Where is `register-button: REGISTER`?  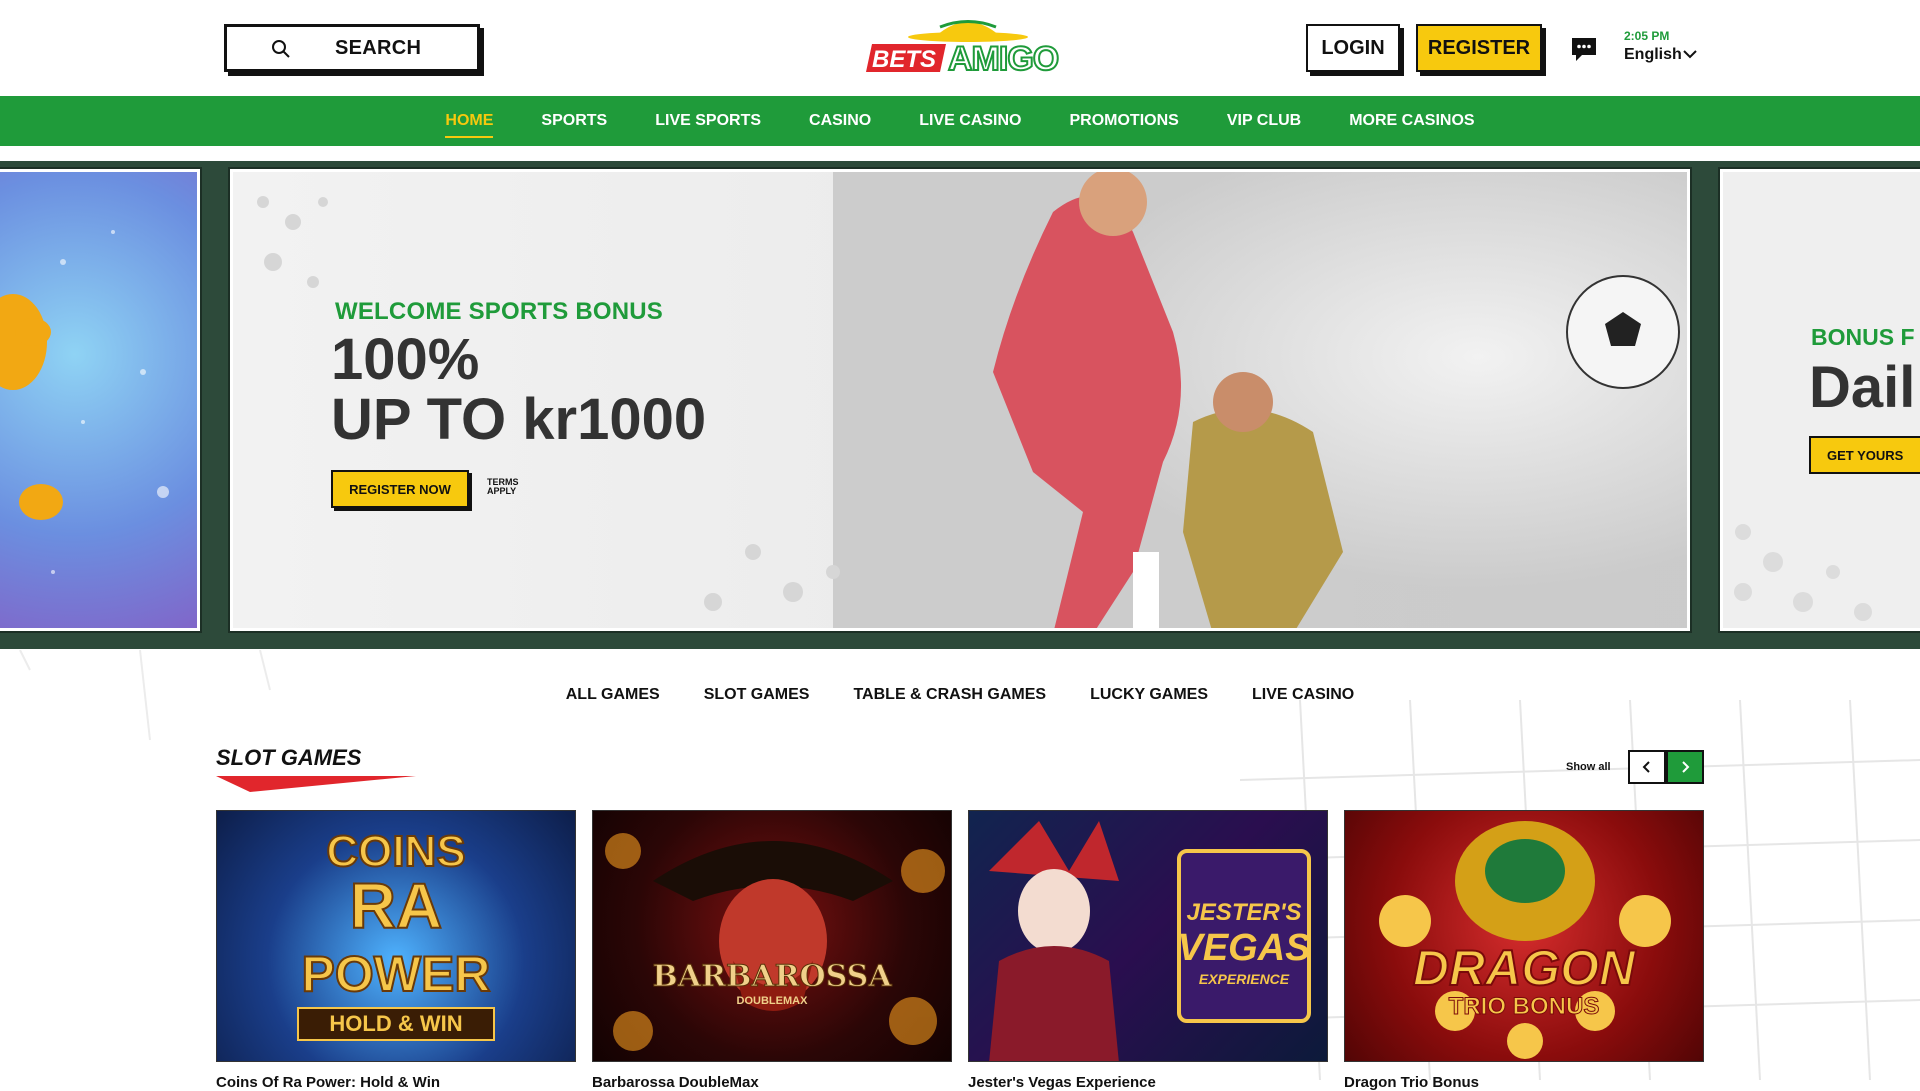
register-button: REGISTER is located at coordinates (1479, 48).